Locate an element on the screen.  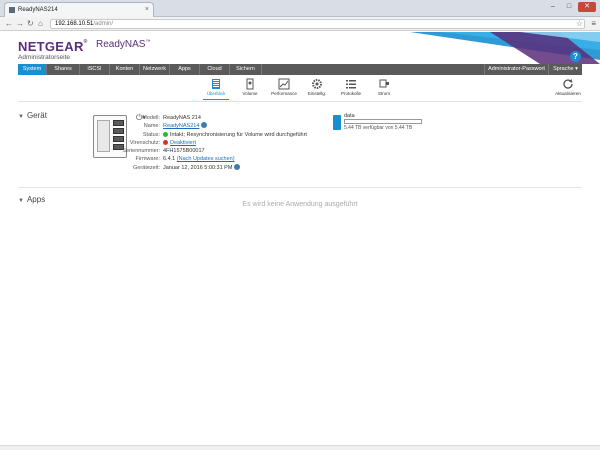
overview-icon is located at coordinates (216, 84).